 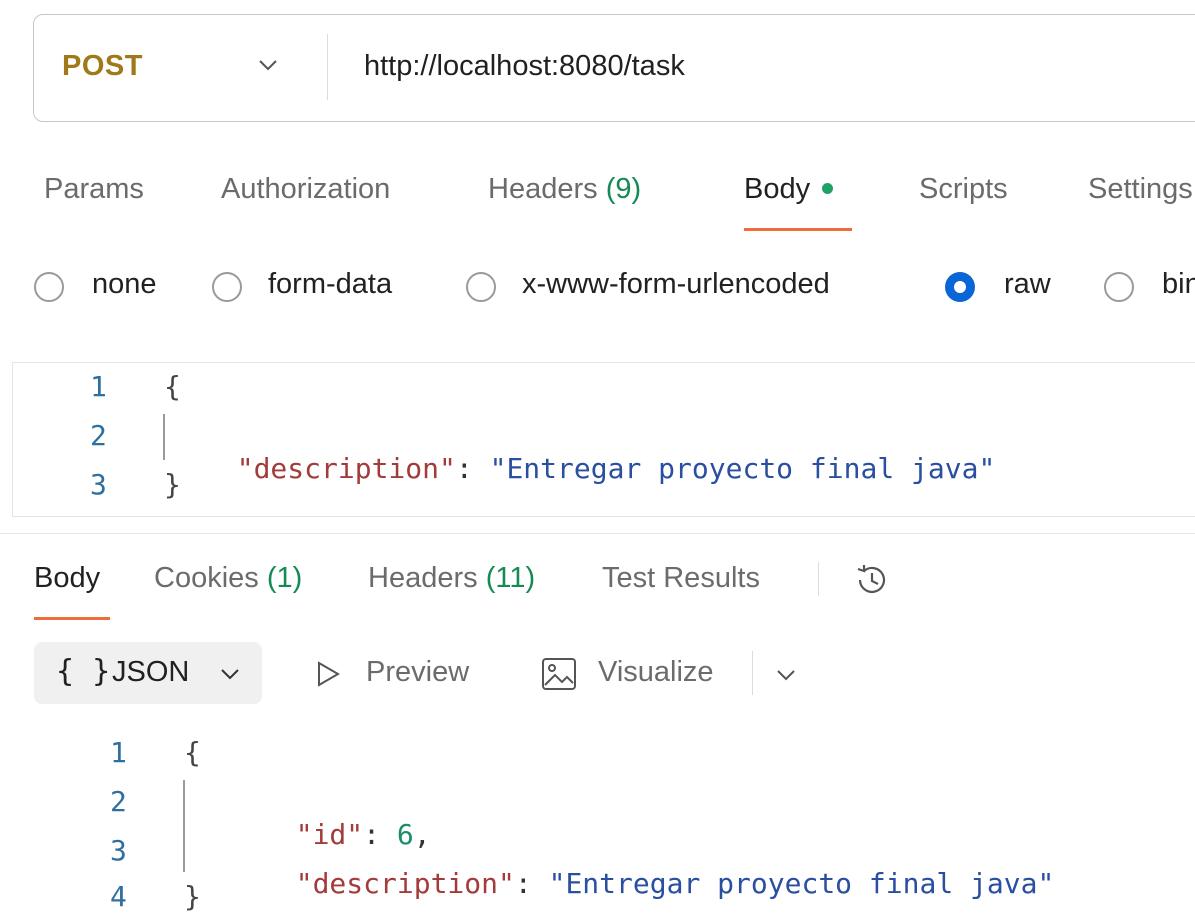 What do you see at coordinates (83, 671) in the screenshot?
I see `braces-icon: { }` at bounding box center [83, 671].